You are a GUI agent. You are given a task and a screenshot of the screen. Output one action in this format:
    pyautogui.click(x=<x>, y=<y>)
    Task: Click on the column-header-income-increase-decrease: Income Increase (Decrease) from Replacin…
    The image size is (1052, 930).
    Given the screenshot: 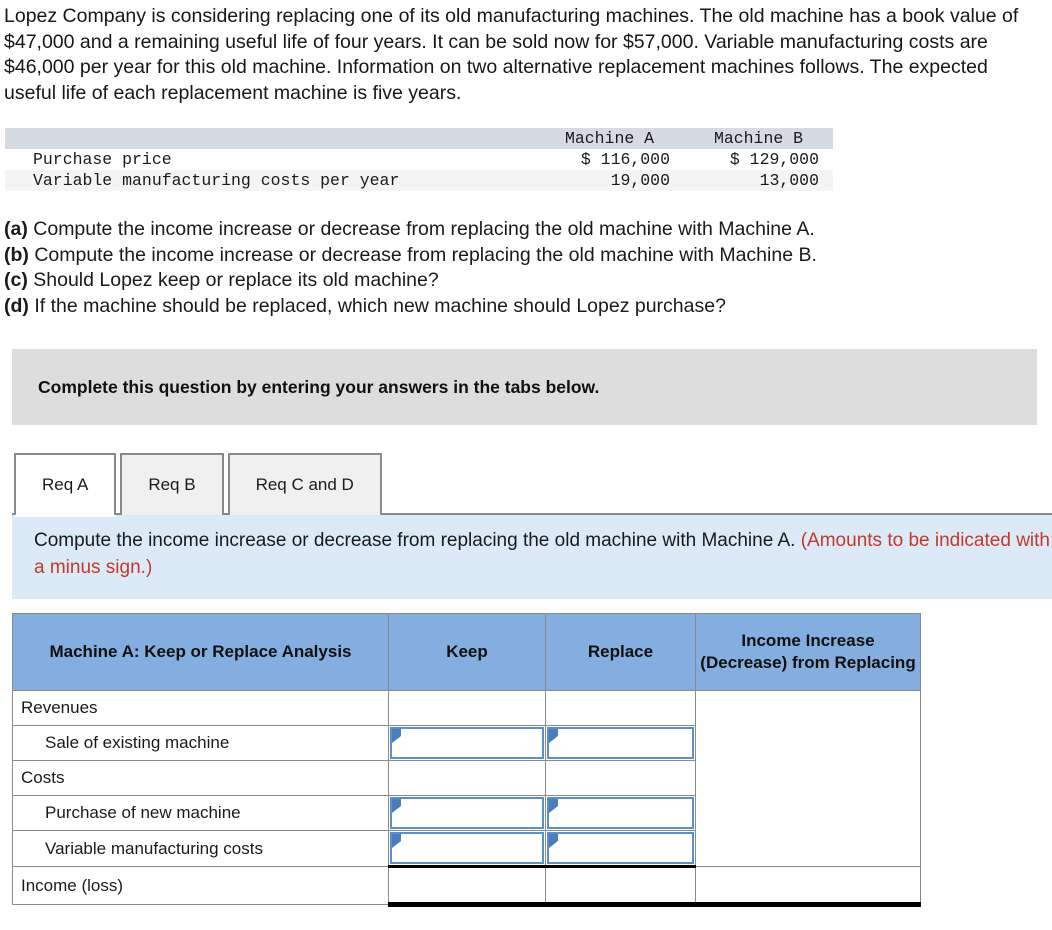 What is the action you would take?
    pyautogui.click(x=808, y=652)
    